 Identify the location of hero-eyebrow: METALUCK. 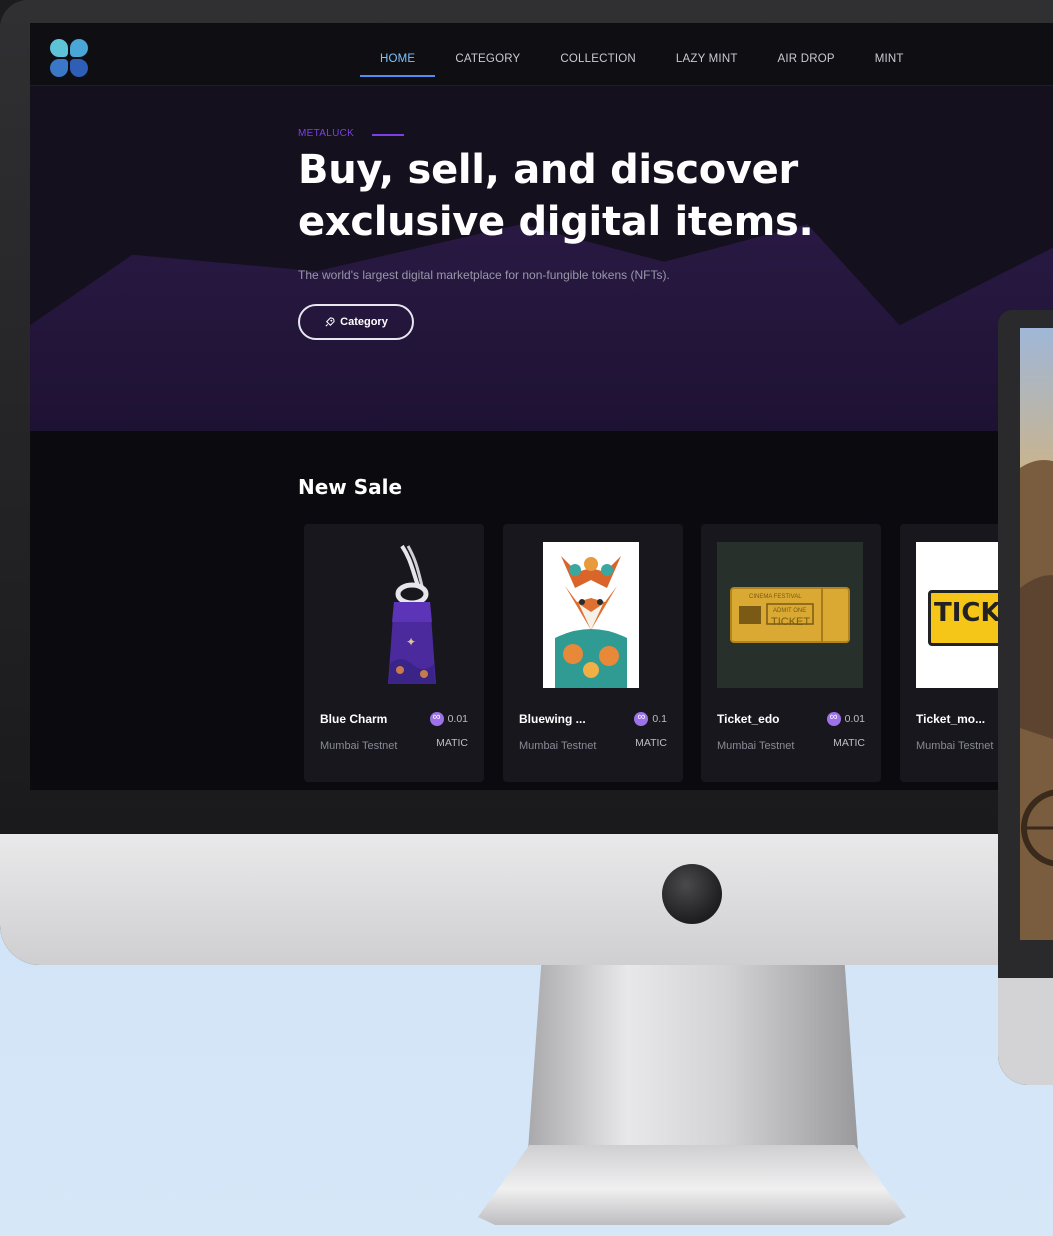
(326, 133).